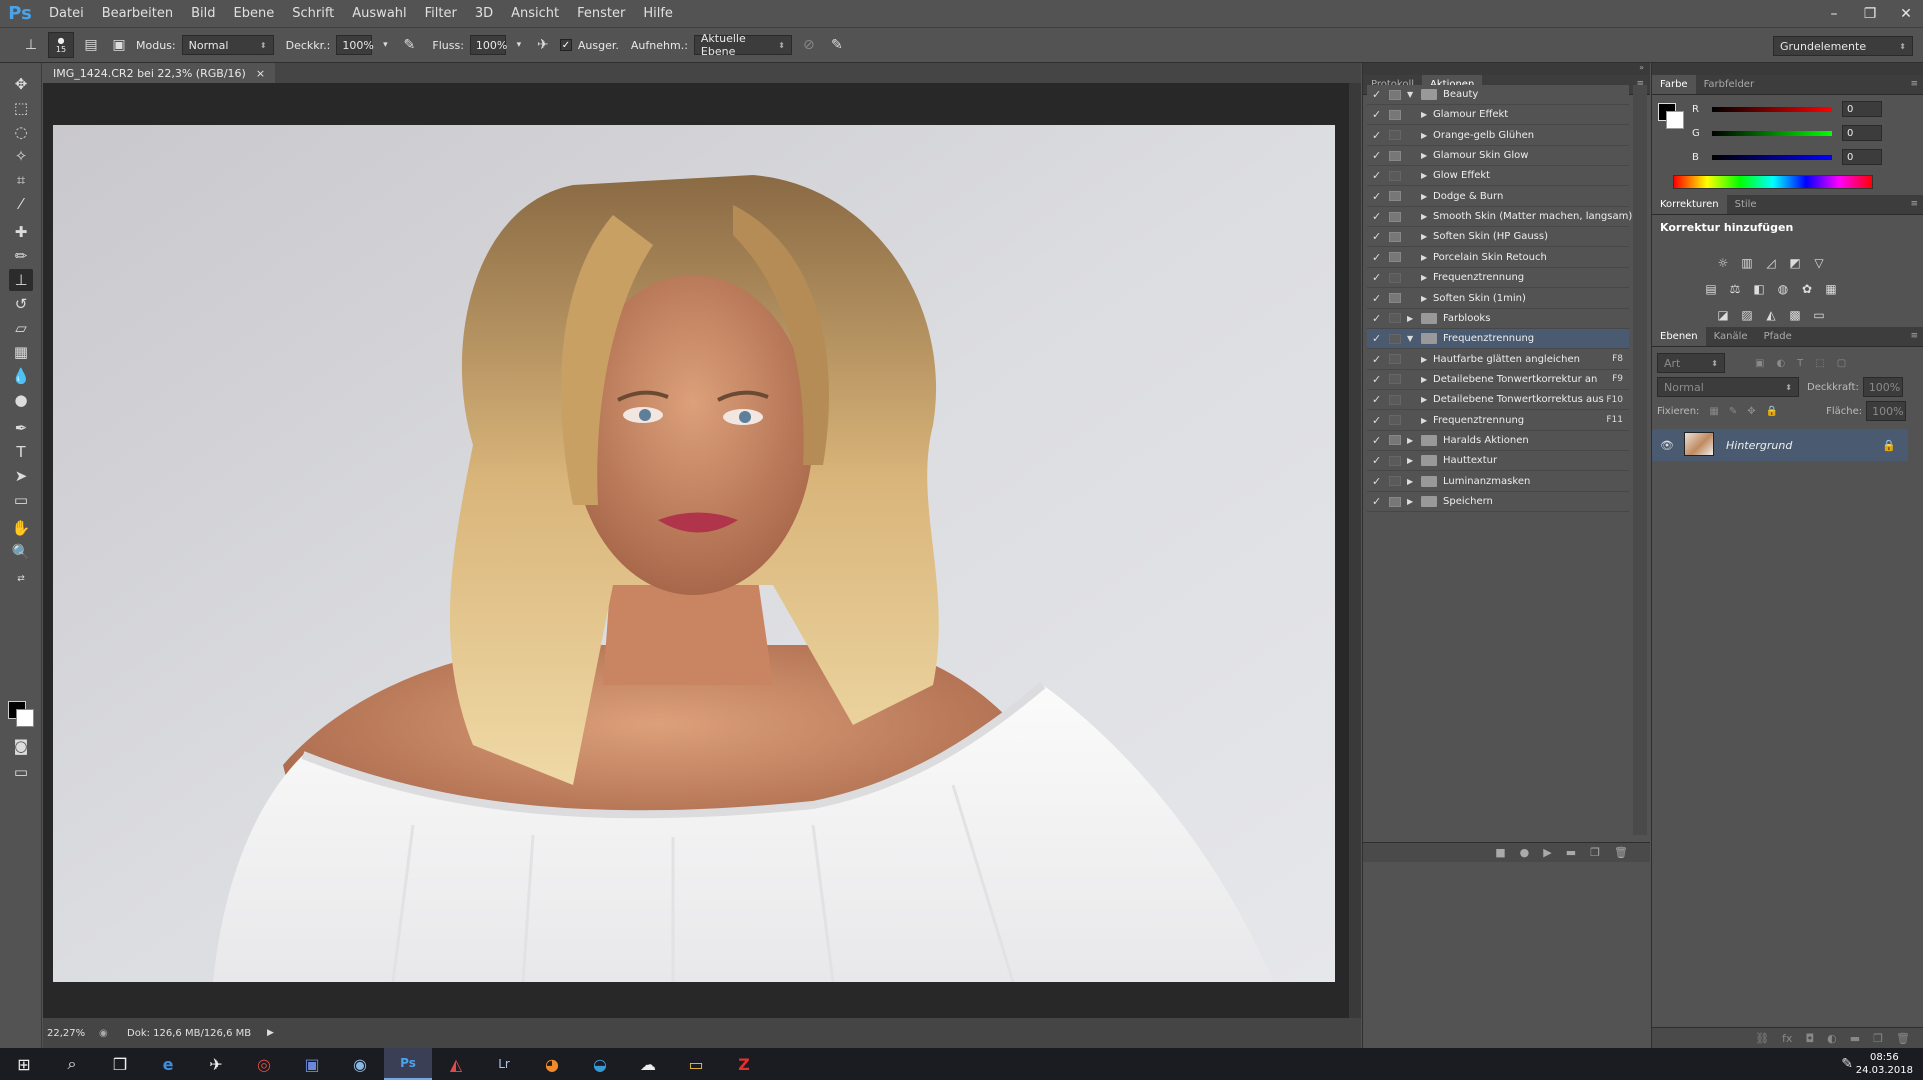 The width and height of the screenshot is (1923, 1080). Describe the element at coordinates (21, 428) in the screenshot. I see `pen-tool-icon: ✒` at that location.